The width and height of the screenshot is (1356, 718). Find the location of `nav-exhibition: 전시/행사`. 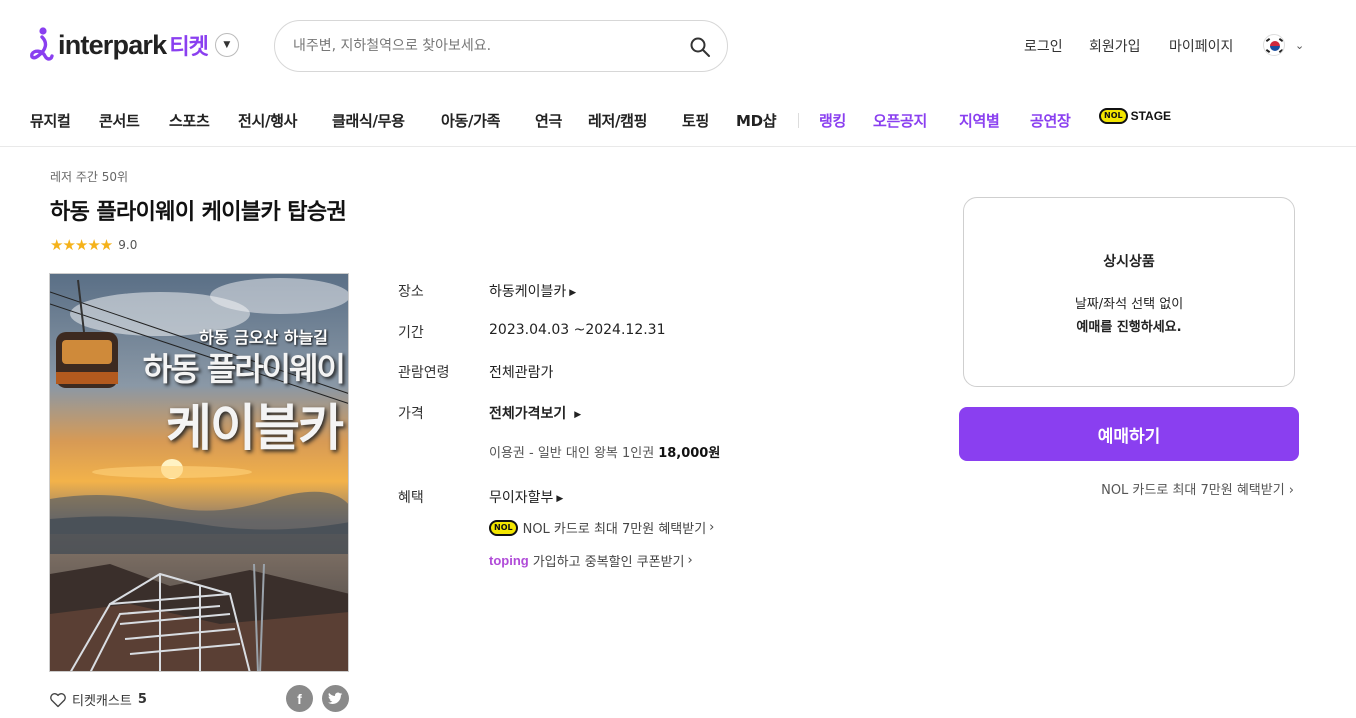

nav-exhibition: 전시/행사 is located at coordinates (267, 120).